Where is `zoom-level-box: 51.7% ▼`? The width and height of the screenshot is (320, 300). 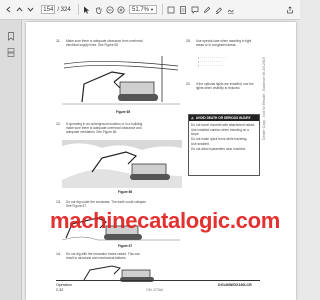 zoom-level-box: 51.7% ▼ is located at coordinates (143, 9).